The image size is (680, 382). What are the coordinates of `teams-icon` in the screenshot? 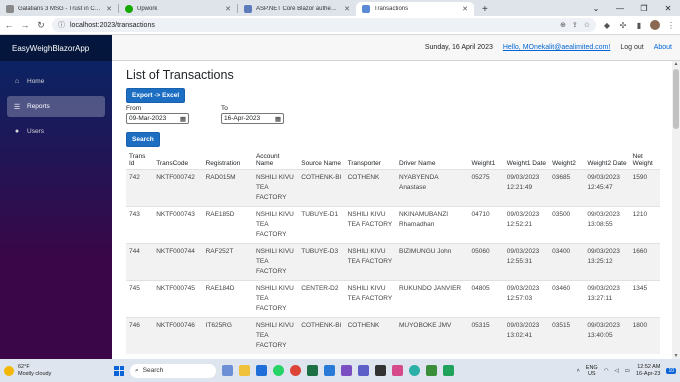 It's located at (363, 370).